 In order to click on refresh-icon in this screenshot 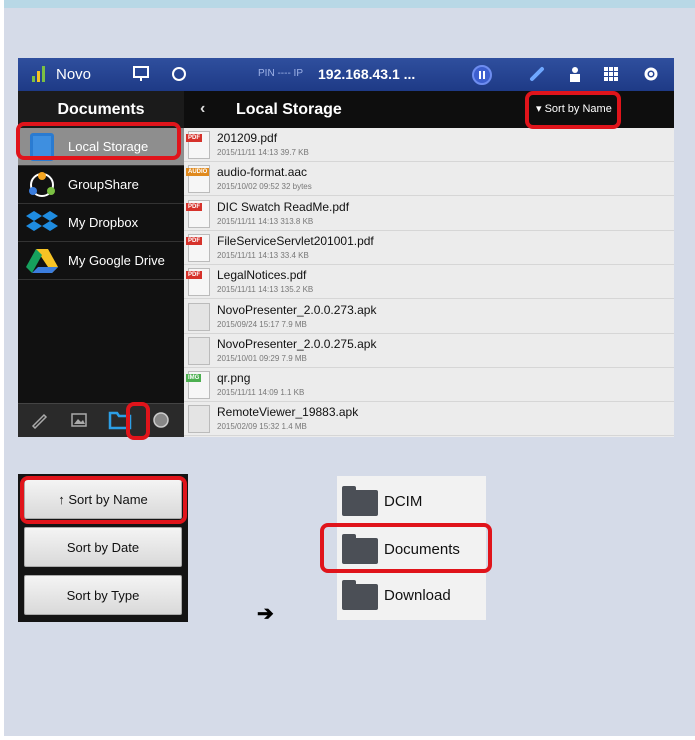, I will do `click(179, 76)`.